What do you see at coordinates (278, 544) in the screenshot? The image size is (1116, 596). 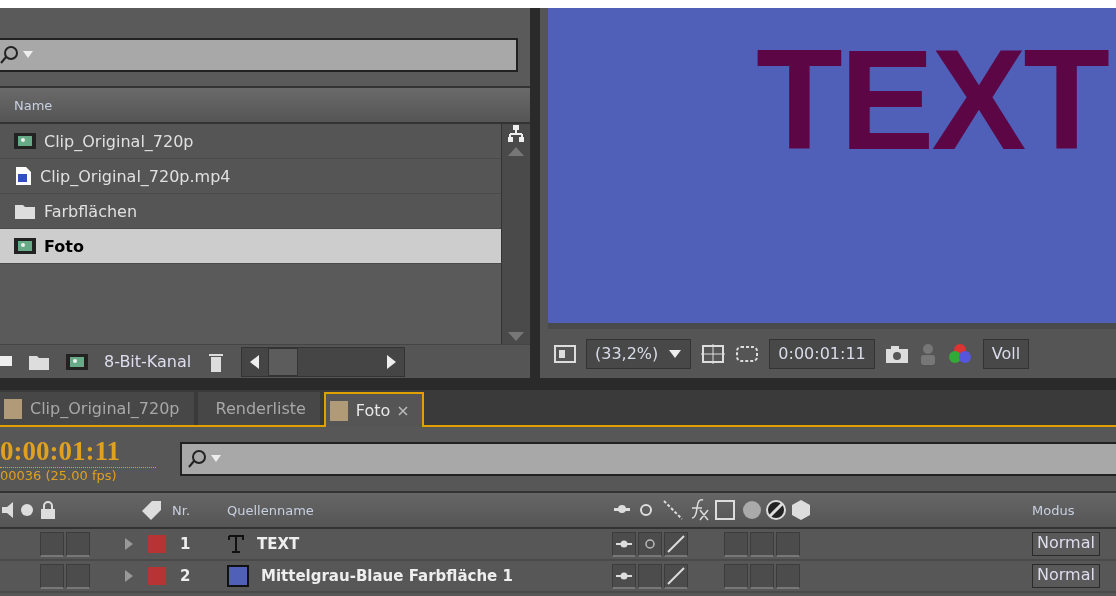 I see `layer-name: TEXT` at bounding box center [278, 544].